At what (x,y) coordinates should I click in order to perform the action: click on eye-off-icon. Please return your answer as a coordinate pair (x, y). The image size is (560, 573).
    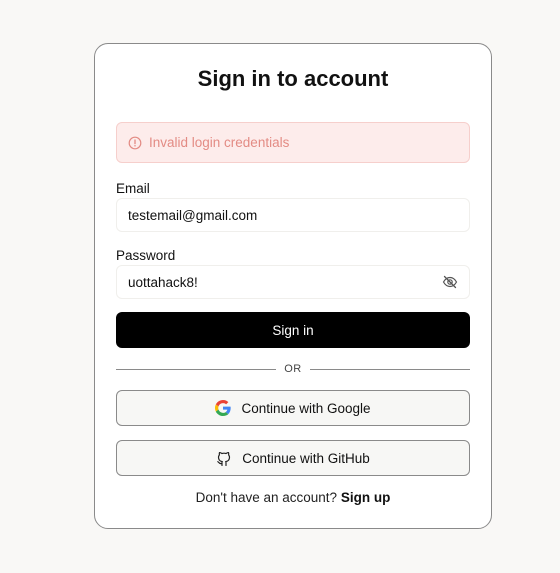
    Looking at the image, I should click on (450, 282).